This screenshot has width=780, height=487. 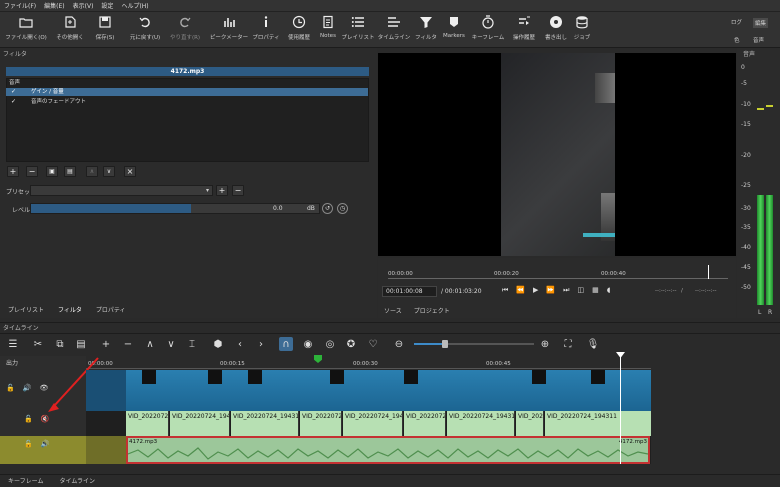 What do you see at coordinates (505, 290) in the screenshot?
I see `skip-start-icon: ⏮` at bounding box center [505, 290].